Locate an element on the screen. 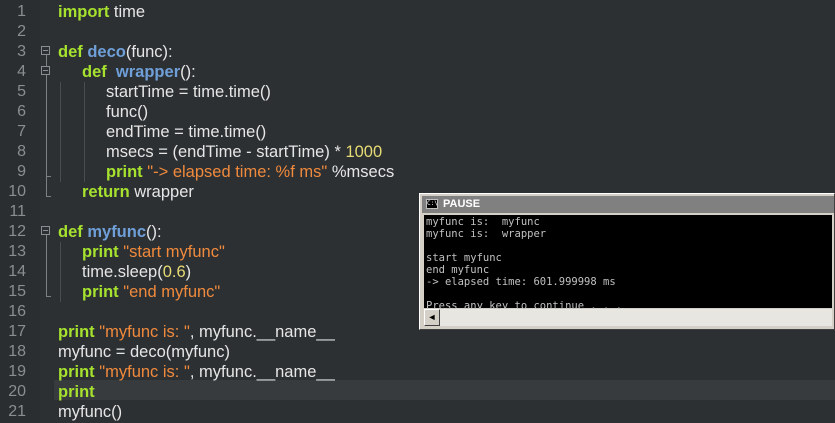 The width and height of the screenshot is (835, 423). code-line-9: print "-> elapsed time: %f ms" %msecs is located at coordinates (250, 172).